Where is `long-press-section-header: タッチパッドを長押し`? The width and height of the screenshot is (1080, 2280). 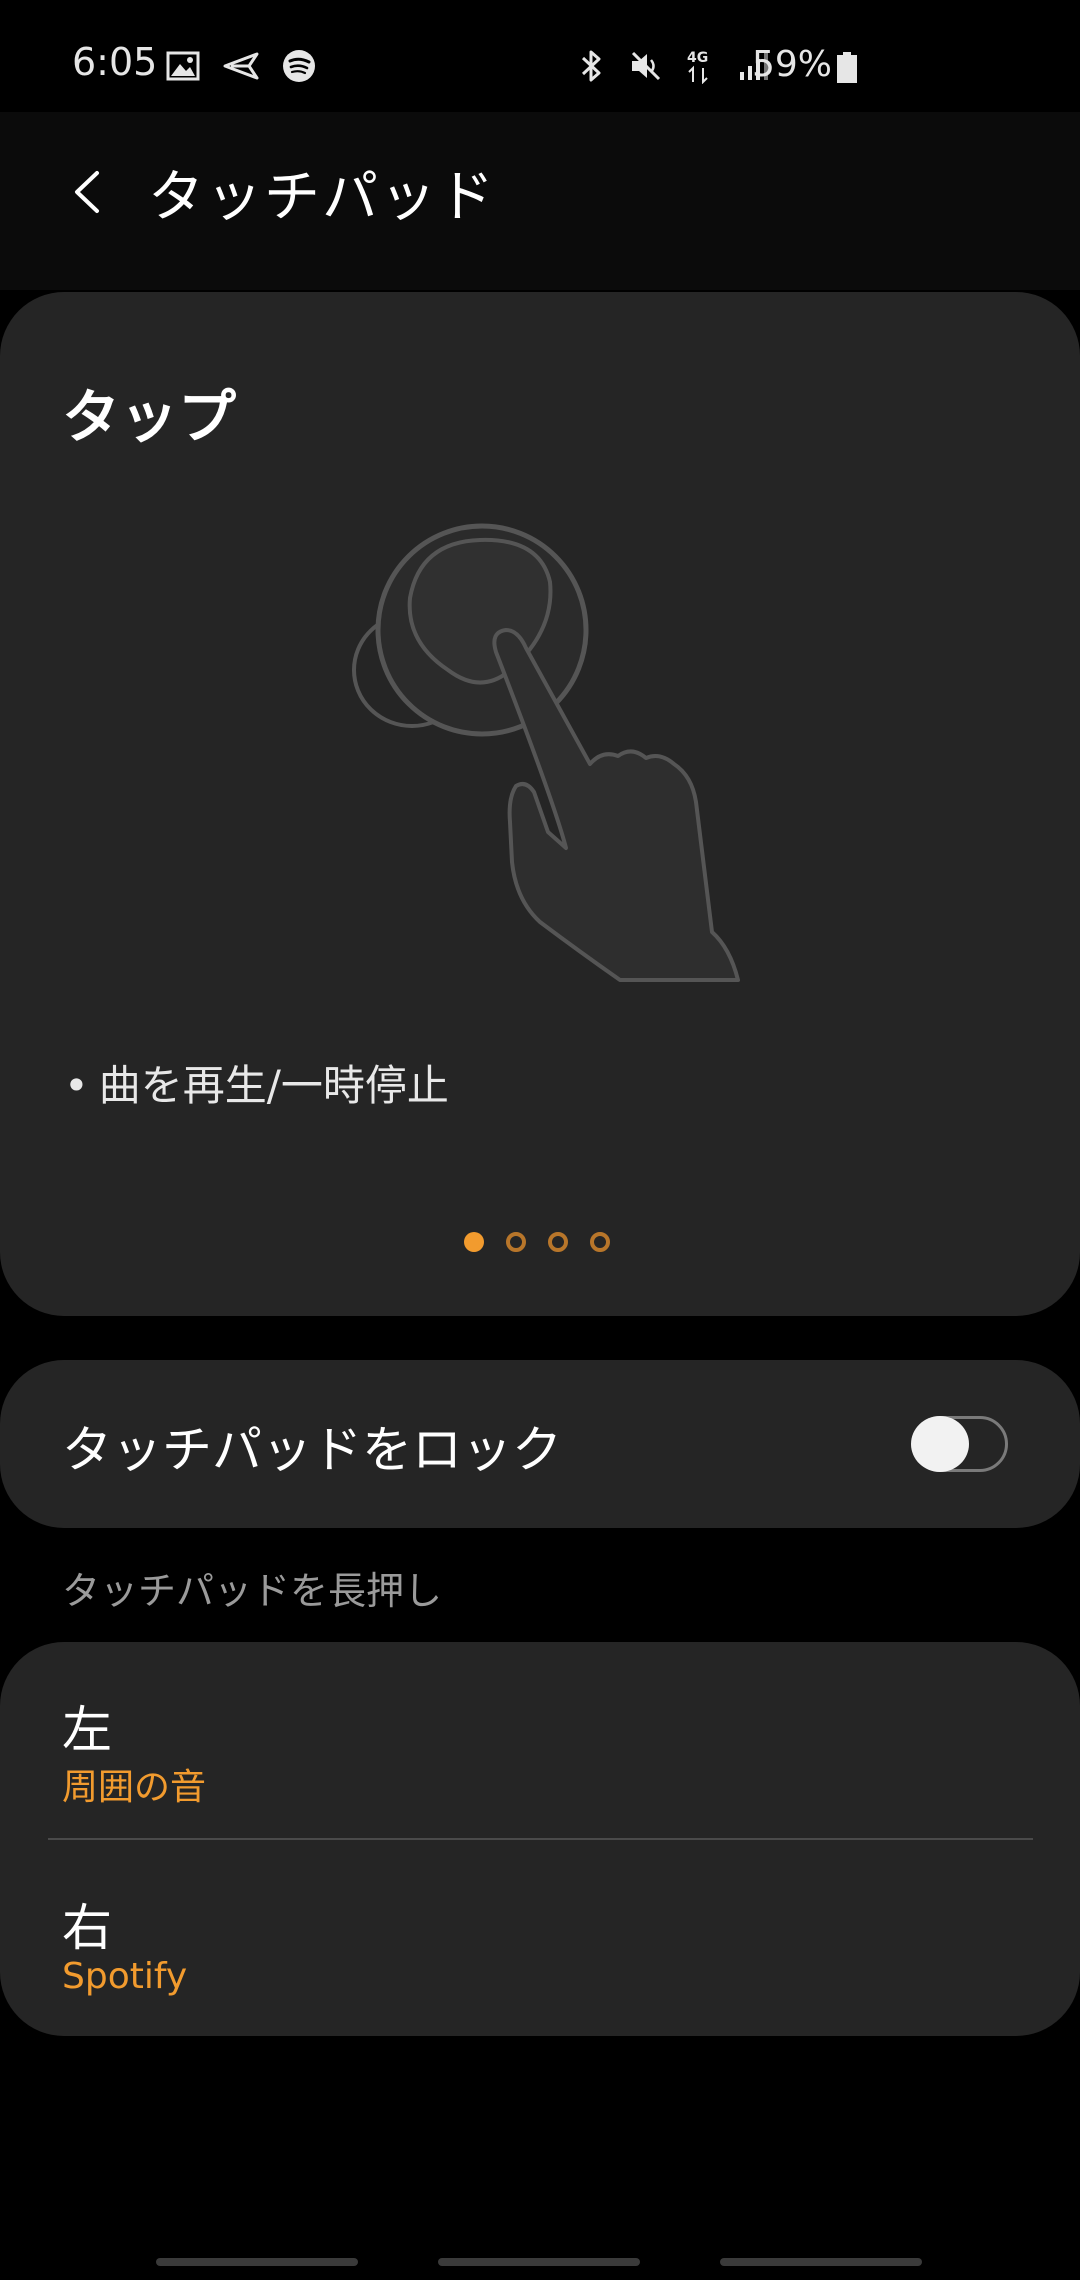 long-press-section-header: タッチパッドを長押し is located at coordinates (252, 1591).